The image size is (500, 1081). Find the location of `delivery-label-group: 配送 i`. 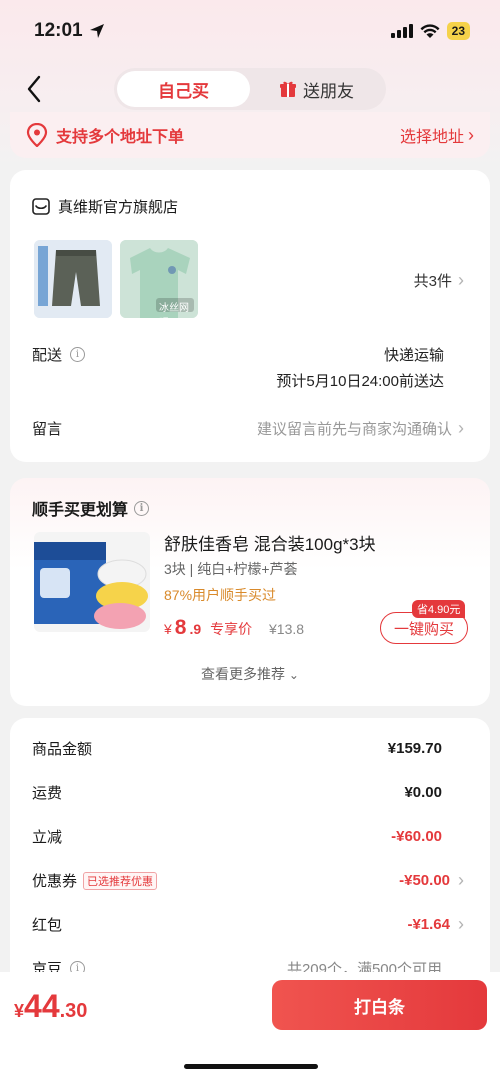

delivery-label-group: 配送 i is located at coordinates (59, 354).